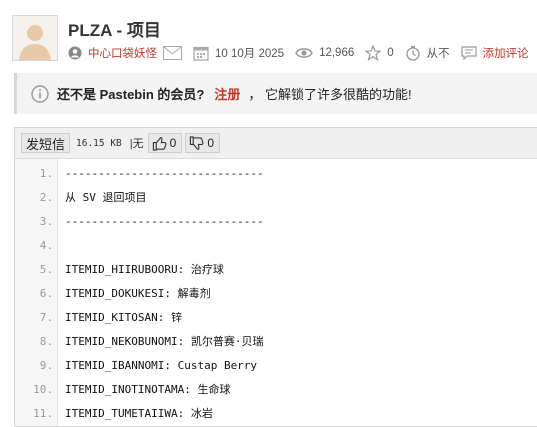 The height and width of the screenshot is (427, 537). I want to click on code-line: 11. ITEMID_TUMETAIIWA: 冰岩, so click(276, 413).